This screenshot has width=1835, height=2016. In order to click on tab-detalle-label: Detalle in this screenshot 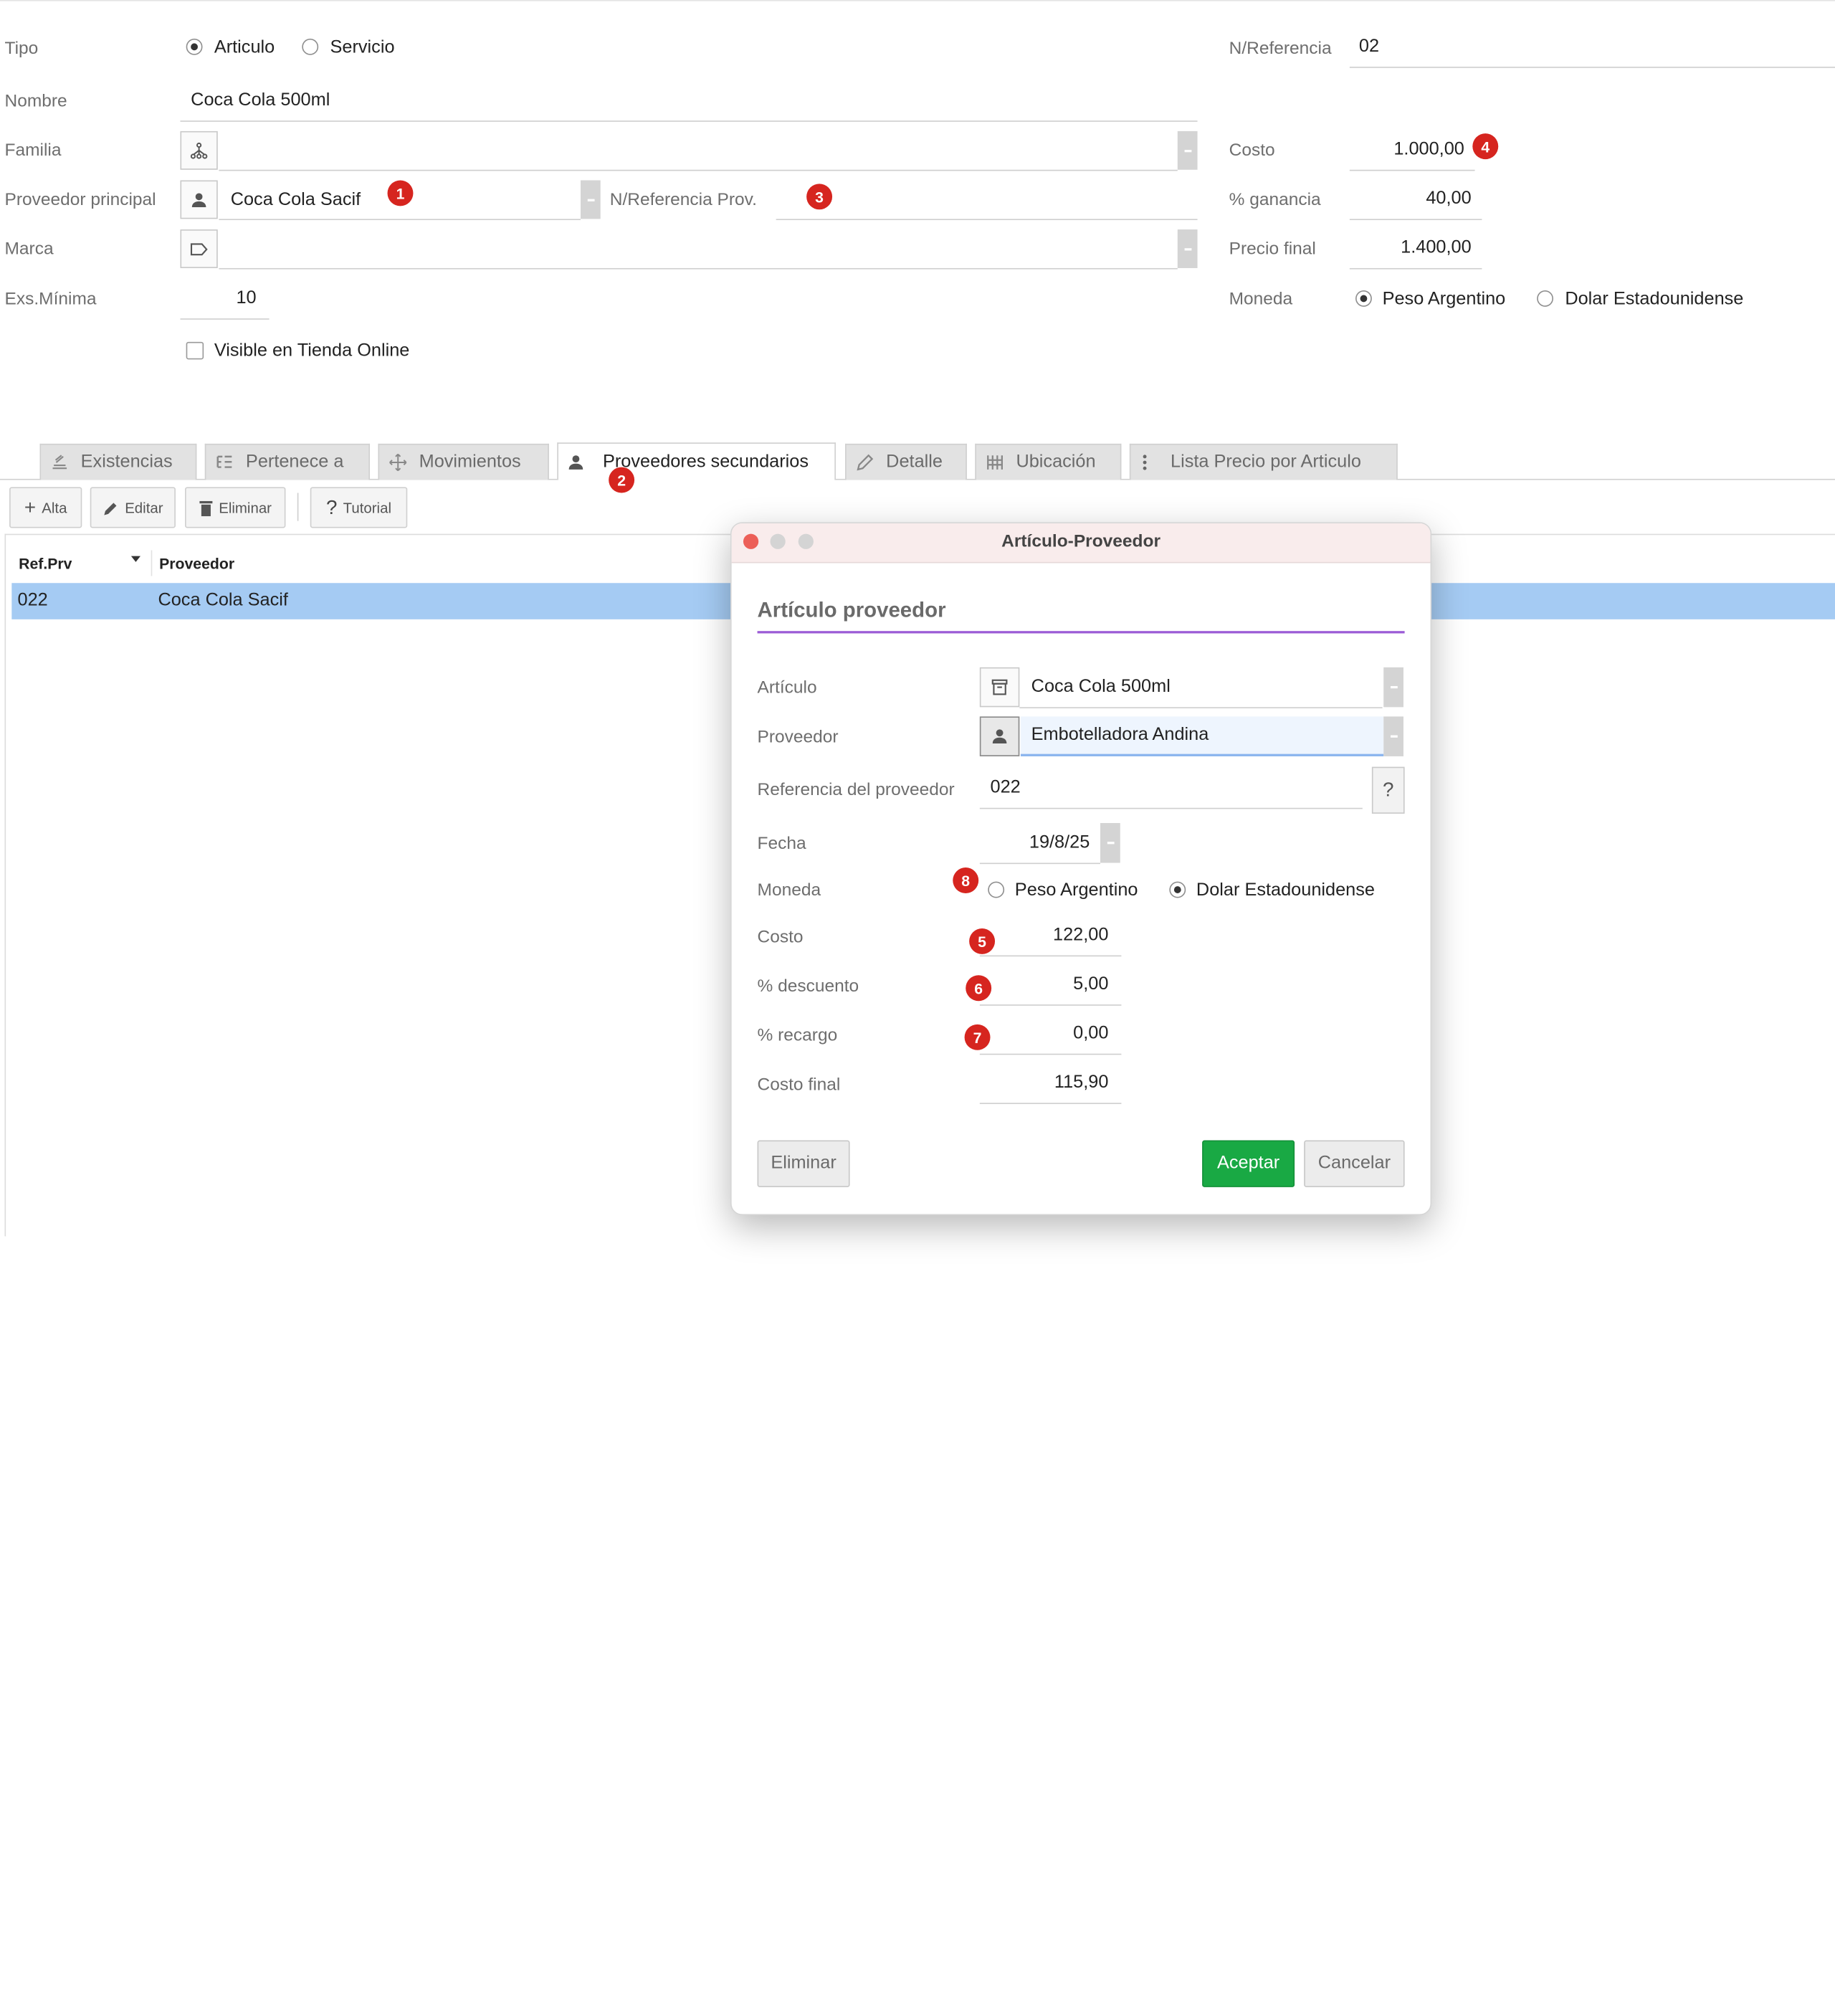, I will do `click(914, 462)`.